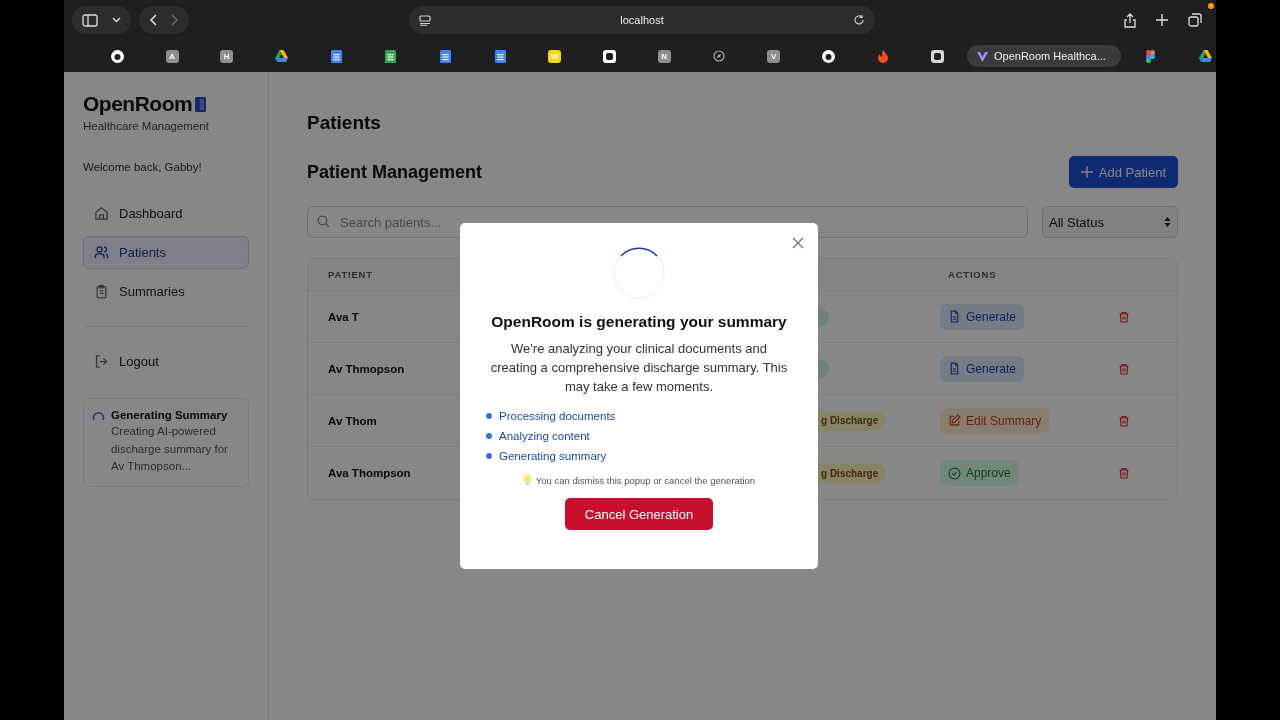 The width and height of the screenshot is (1280, 720). What do you see at coordinates (101, 291) in the screenshot?
I see `clipboard-icon` at bounding box center [101, 291].